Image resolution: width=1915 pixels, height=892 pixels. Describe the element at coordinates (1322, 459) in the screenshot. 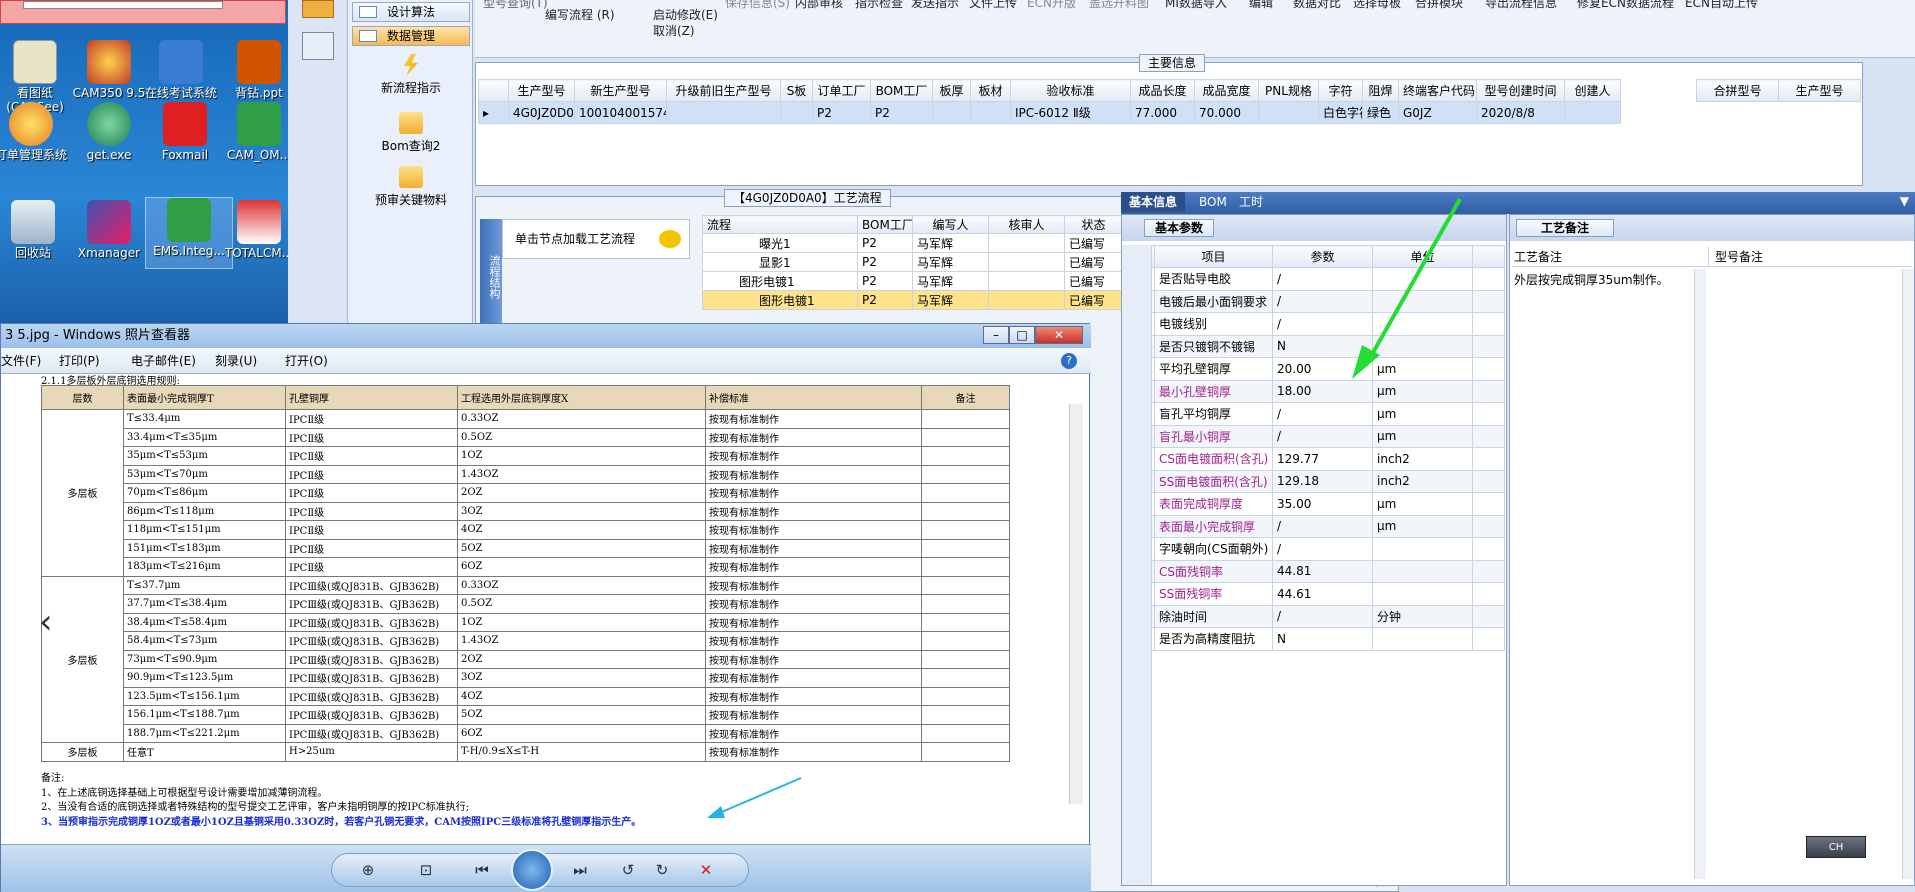

I see `param-value: 129.77` at that location.